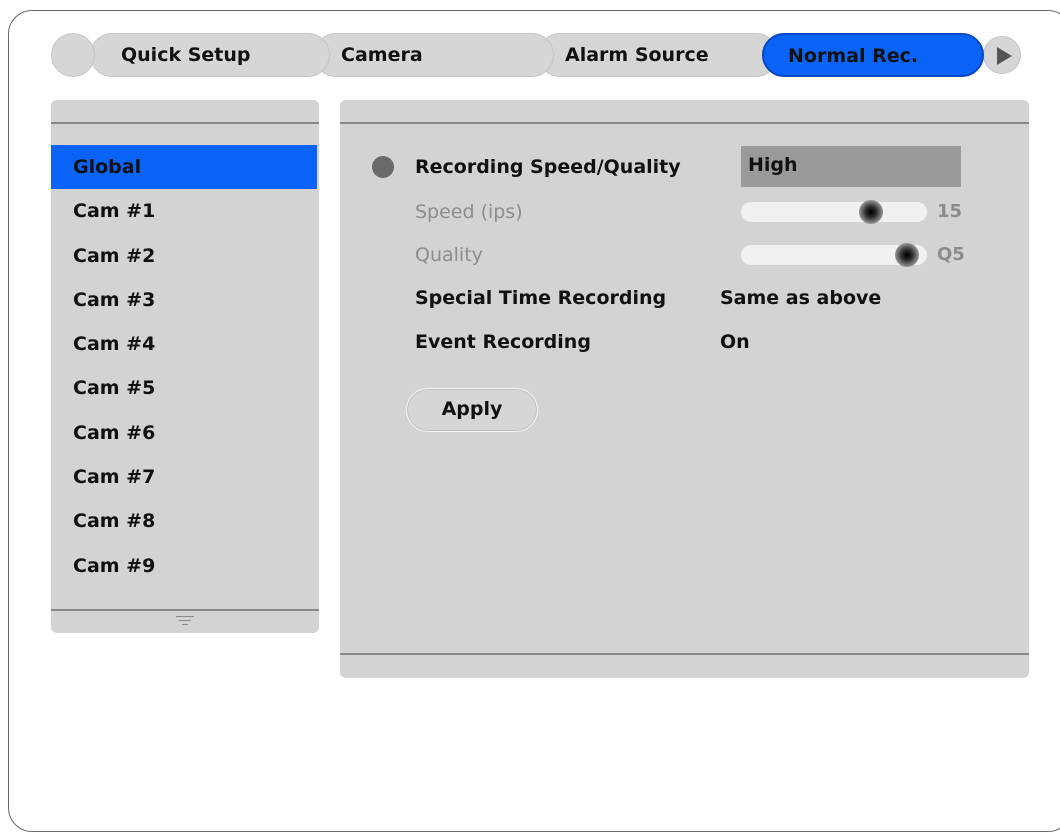 This screenshot has width=1060, height=832. What do you see at coordinates (184, 388) in the screenshot?
I see `list-item-cam-5: Cam #5` at bounding box center [184, 388].